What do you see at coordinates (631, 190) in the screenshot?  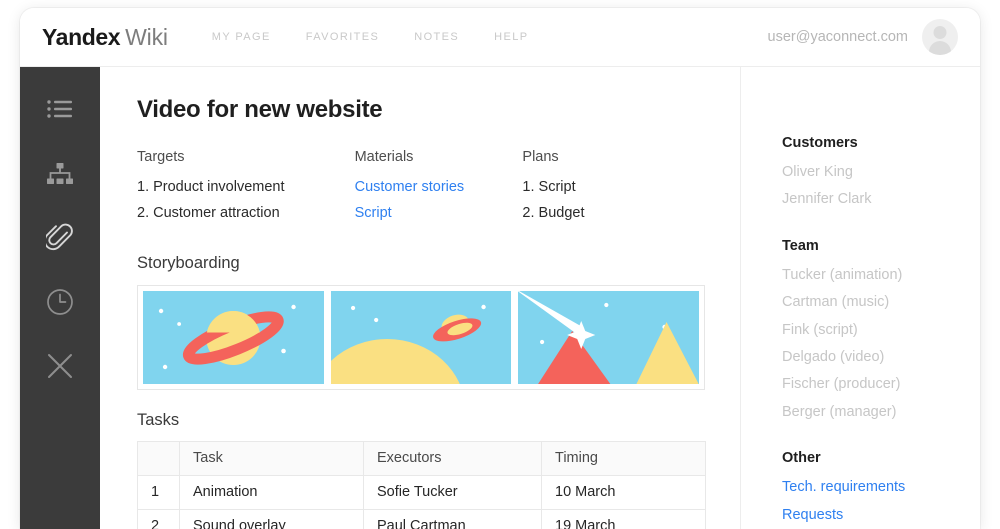 I see `column-plans: Plans 1. Script 2. Budget` at bounding box center [631, 190].